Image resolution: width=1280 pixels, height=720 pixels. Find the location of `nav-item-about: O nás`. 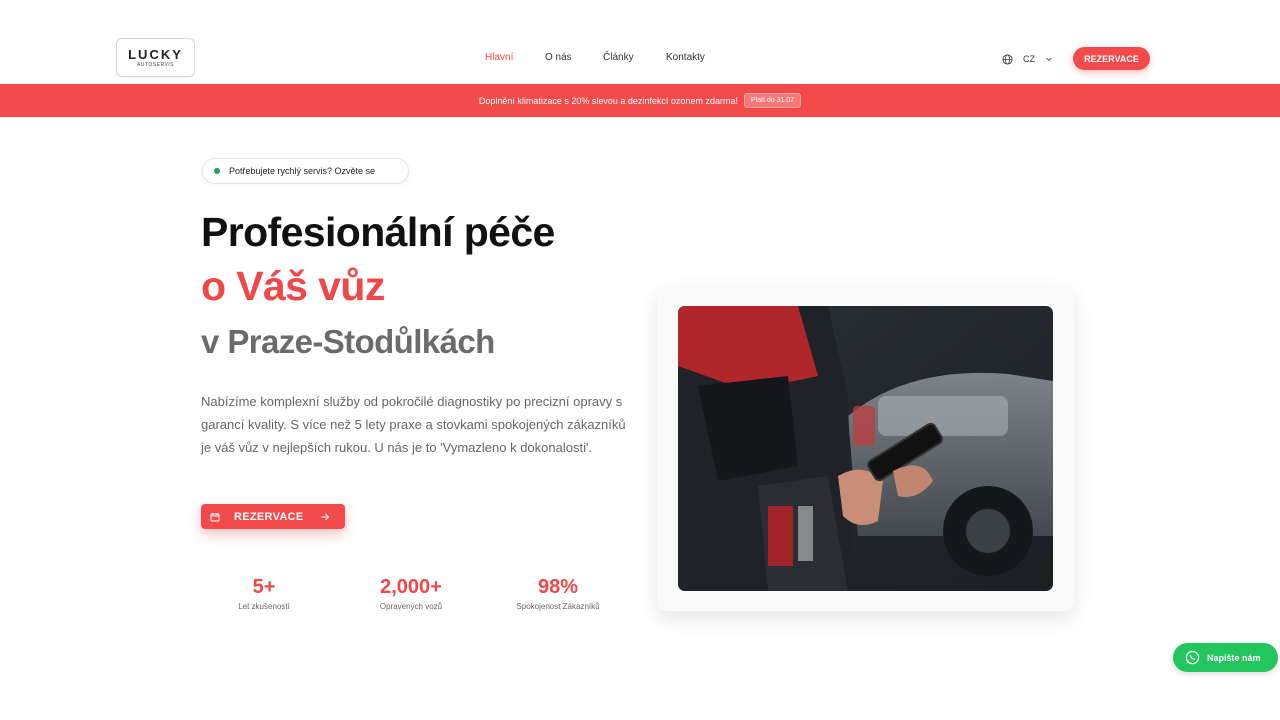

nav-item-about: O nás is located at coordinates (558, 57).